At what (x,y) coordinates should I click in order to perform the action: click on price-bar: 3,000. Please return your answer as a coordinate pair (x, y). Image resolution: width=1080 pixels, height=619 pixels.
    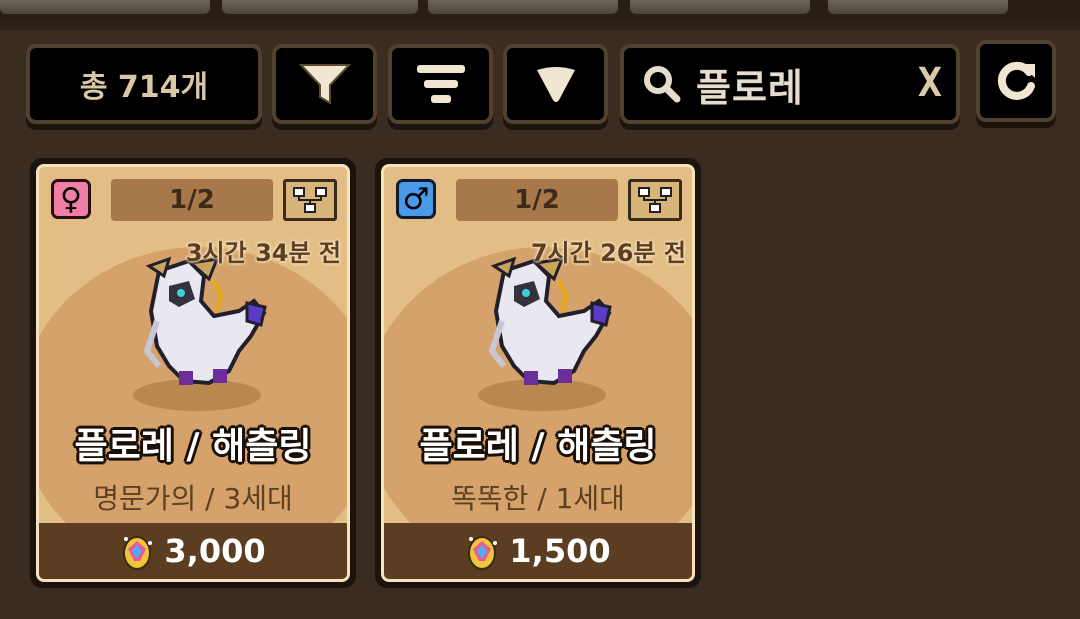
    Looking at the image, I should click on (193, 551).